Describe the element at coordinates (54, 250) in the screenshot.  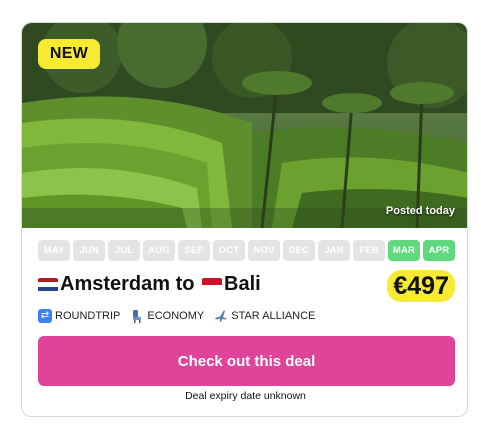
I see `month-pill-may: MAY` at that location.